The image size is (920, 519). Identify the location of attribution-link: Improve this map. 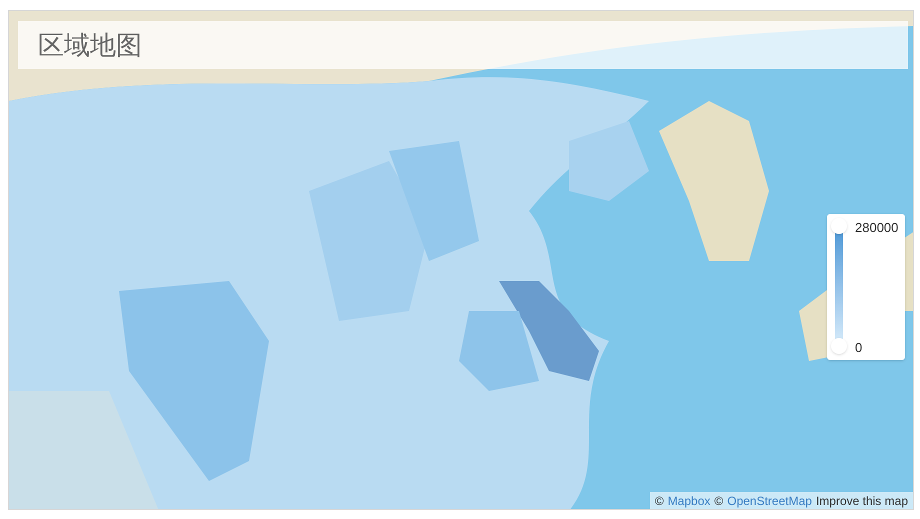
(862, 500).